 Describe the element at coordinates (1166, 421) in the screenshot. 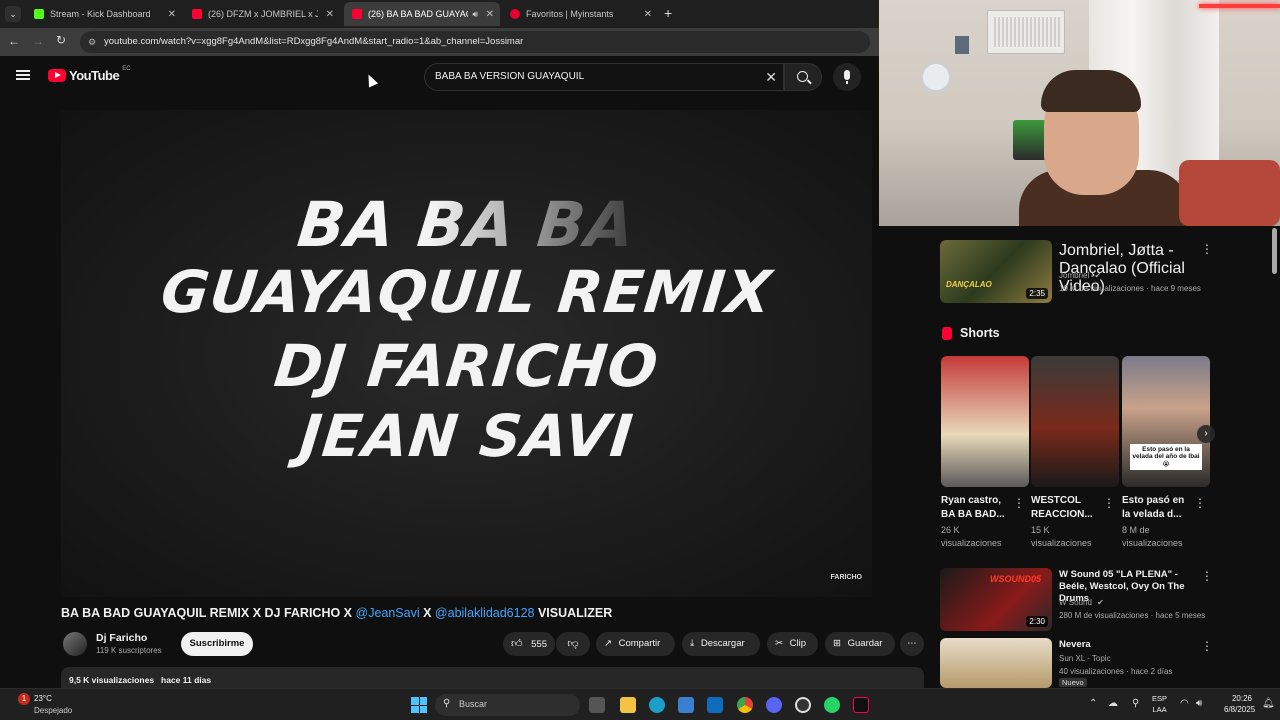

I see `short-thumbnail: Esto pasó en la velada del año de Ibai 😭` at that location.